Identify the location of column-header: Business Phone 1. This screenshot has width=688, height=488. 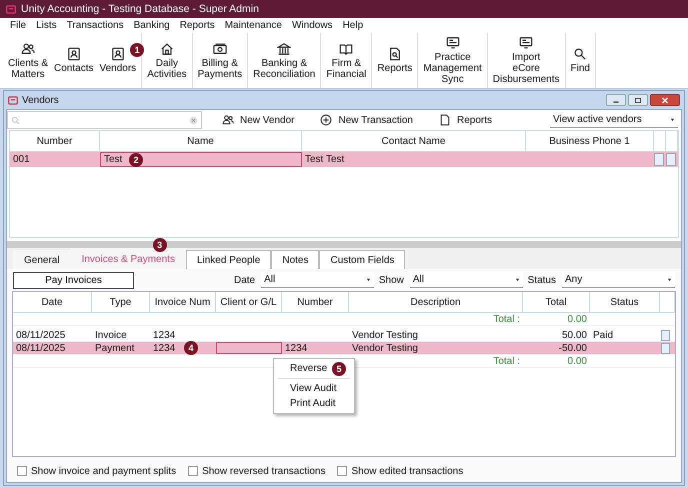
(590, 141).